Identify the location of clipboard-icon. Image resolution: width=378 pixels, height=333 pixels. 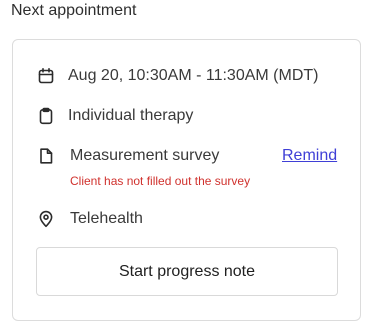
(46, 116).